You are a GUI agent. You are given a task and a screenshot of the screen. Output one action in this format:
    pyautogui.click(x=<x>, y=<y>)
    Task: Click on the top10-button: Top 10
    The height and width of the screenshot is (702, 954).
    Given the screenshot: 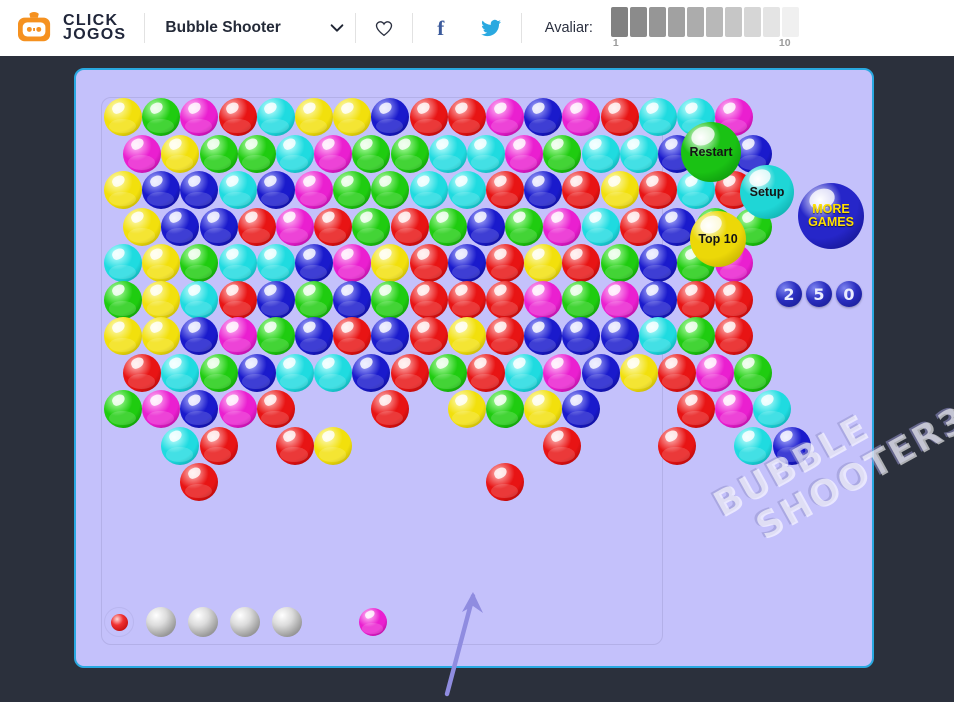 What is the action you would take?
    pyautogui.click(x=718, y=239)
    